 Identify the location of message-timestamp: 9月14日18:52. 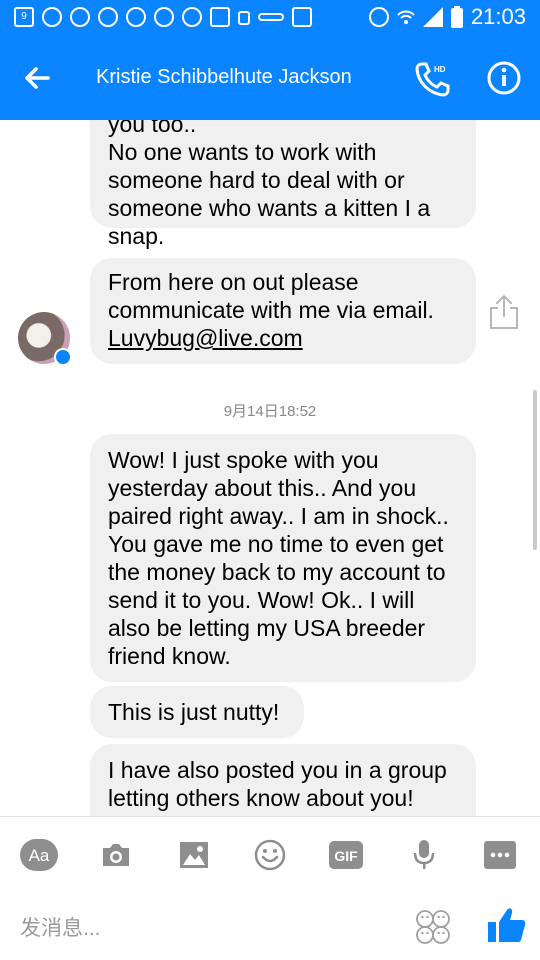
(270, 411).